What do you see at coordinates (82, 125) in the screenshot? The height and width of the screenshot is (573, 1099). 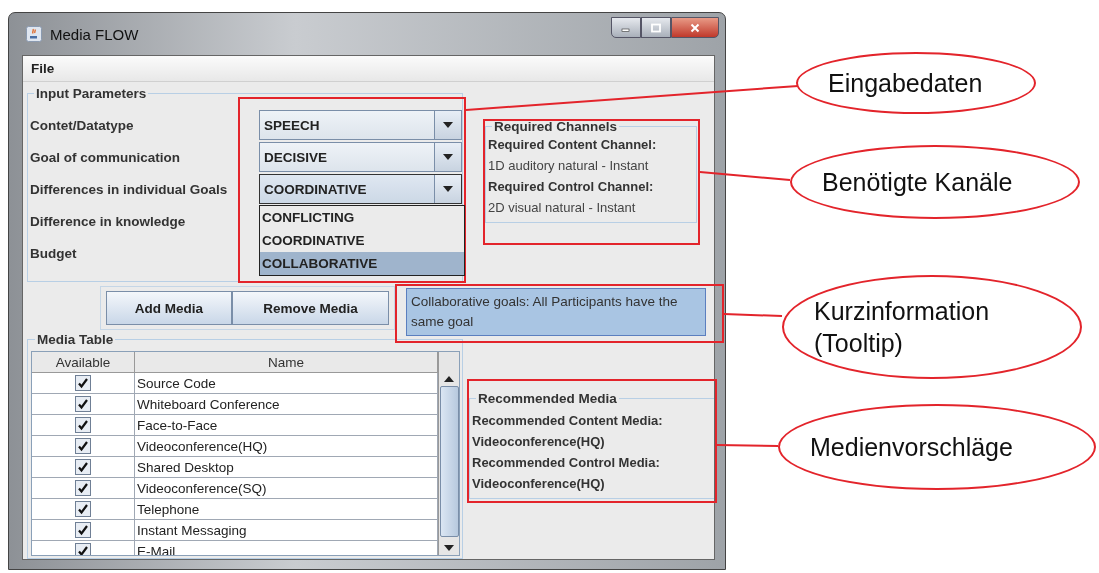 I see `field-label: Contet/Datatype` at bounding box center [82, 125].